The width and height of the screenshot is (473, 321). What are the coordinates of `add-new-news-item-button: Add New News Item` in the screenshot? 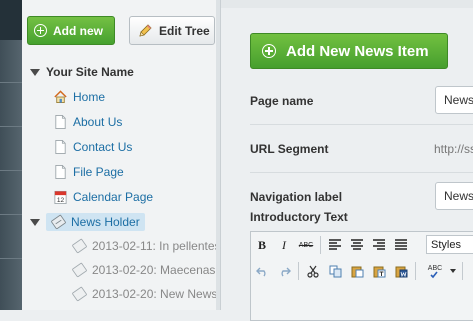 It's located at (349, 51).